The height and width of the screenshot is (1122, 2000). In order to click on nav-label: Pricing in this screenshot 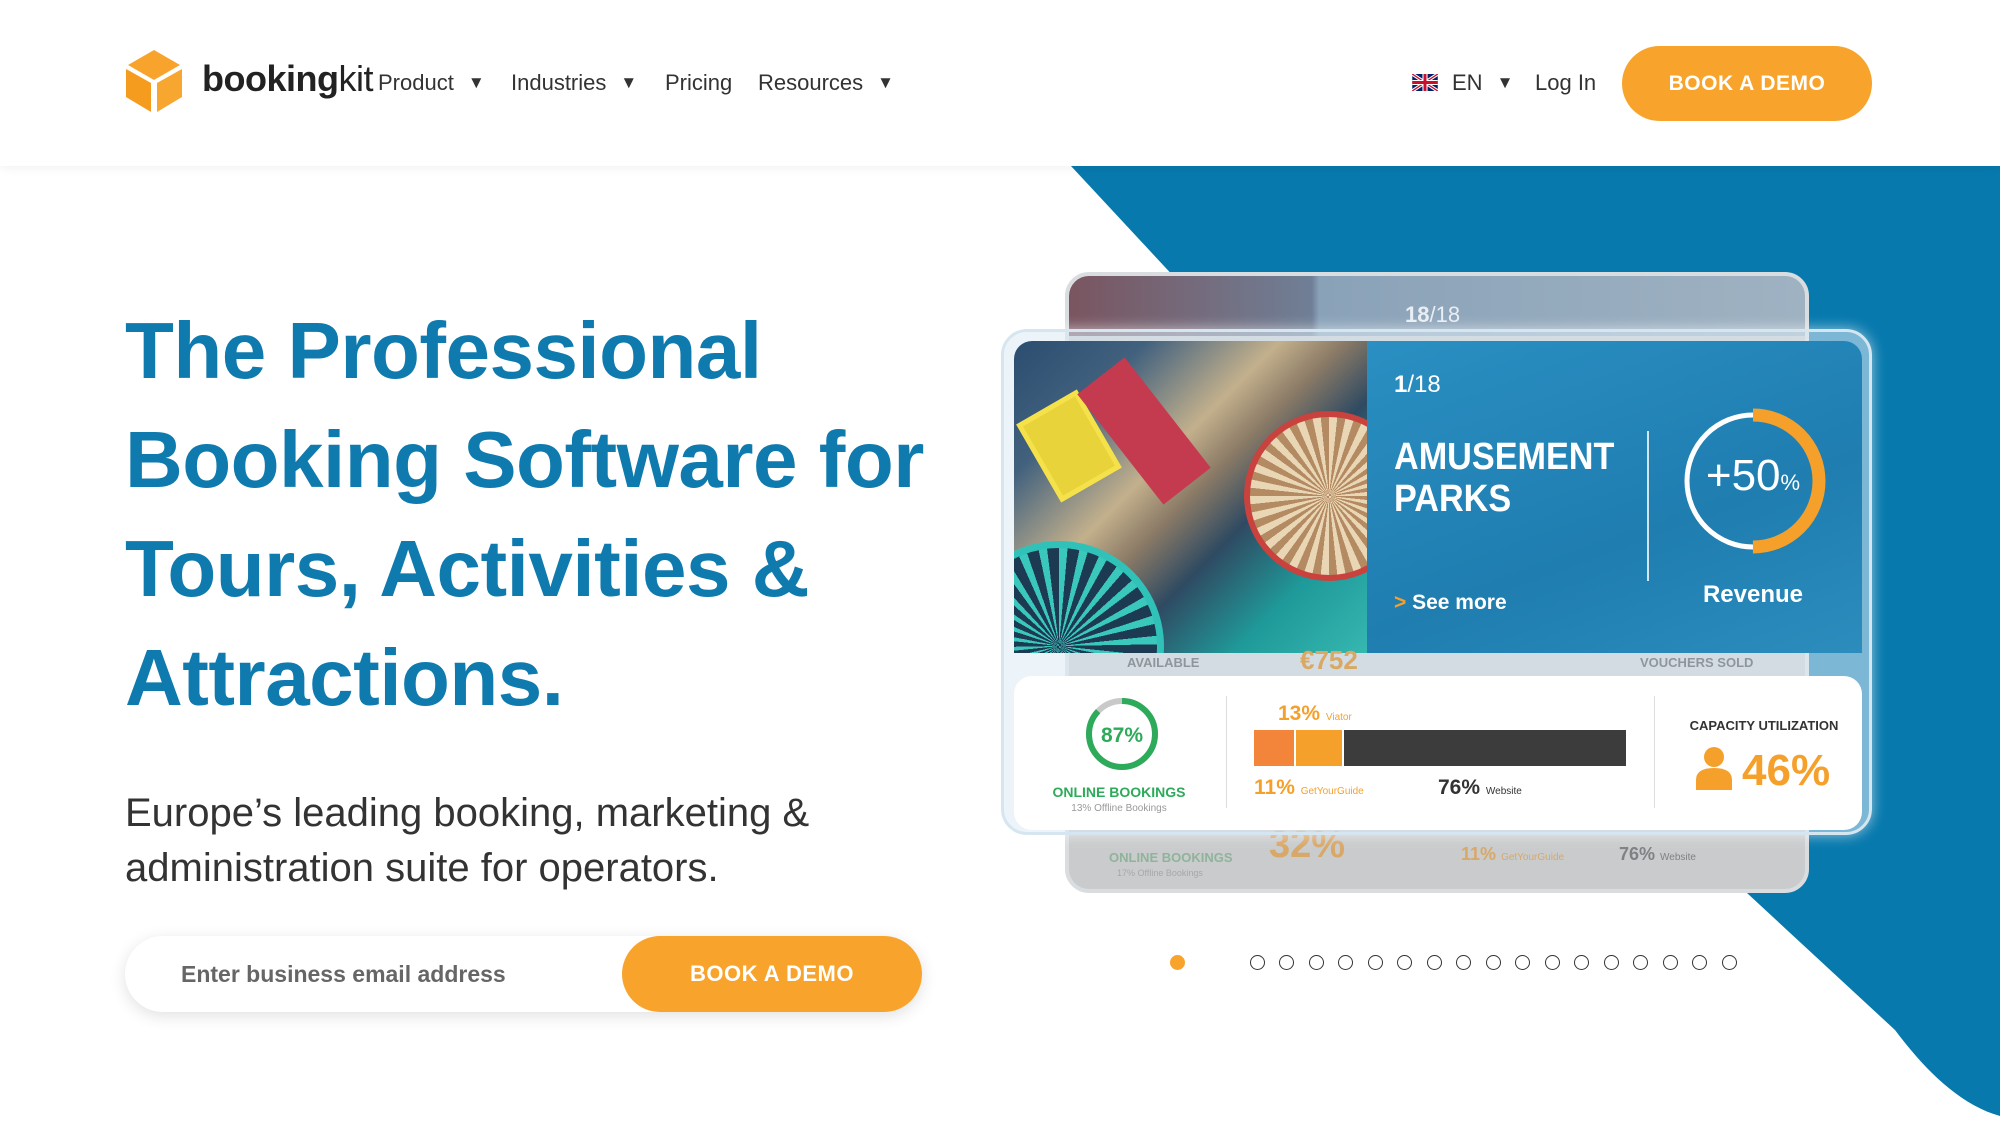, I will do `click(699, 82)`.